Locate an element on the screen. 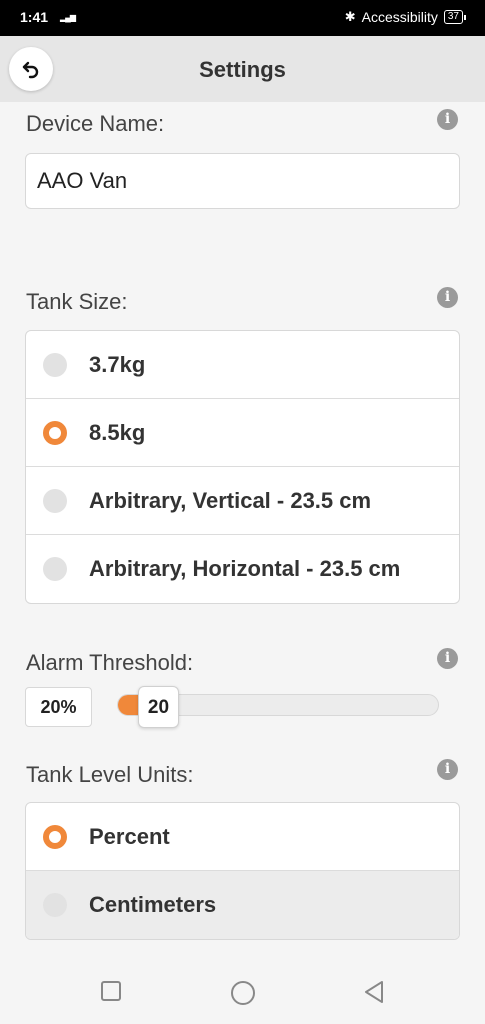  tank-size-option-arbitrary-horizontal: Arbitrary, Horizontal - 23.5 cm is located at coordinates (242, 569).